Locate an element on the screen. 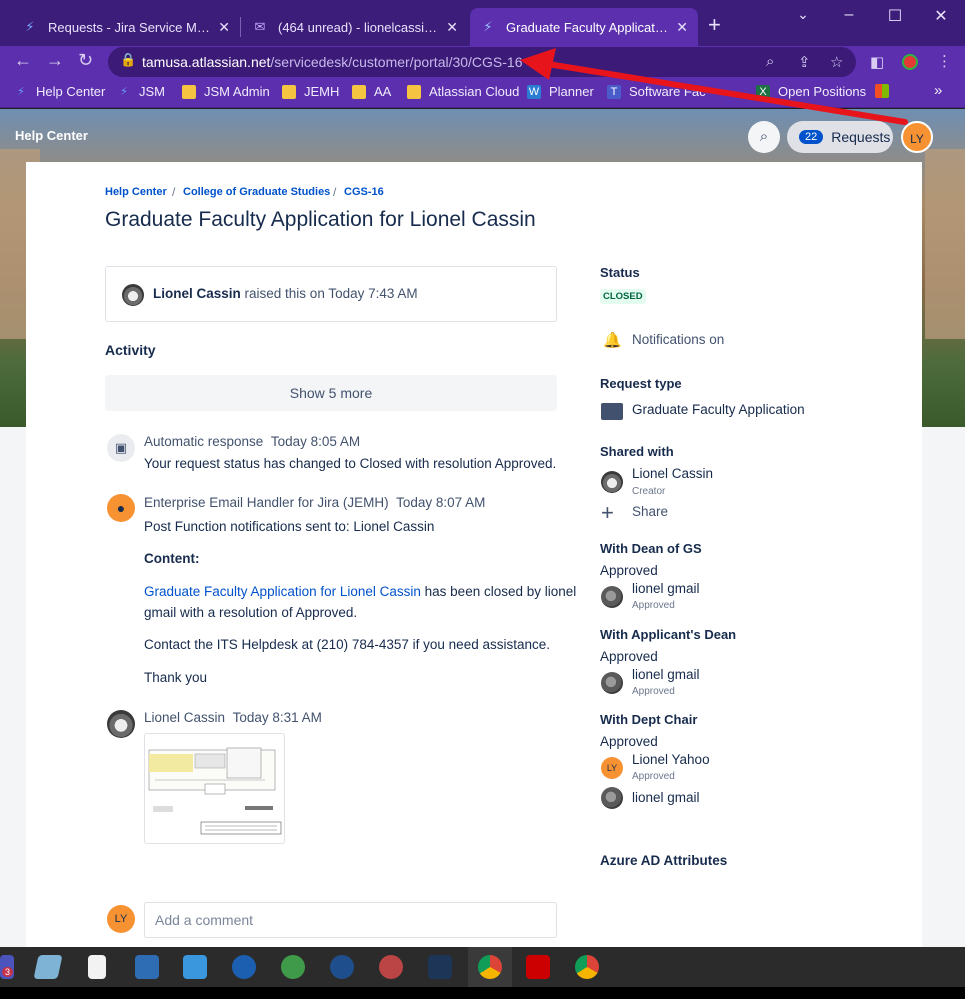  requests-button: 22 Requests is located at coordinates (840, 137).